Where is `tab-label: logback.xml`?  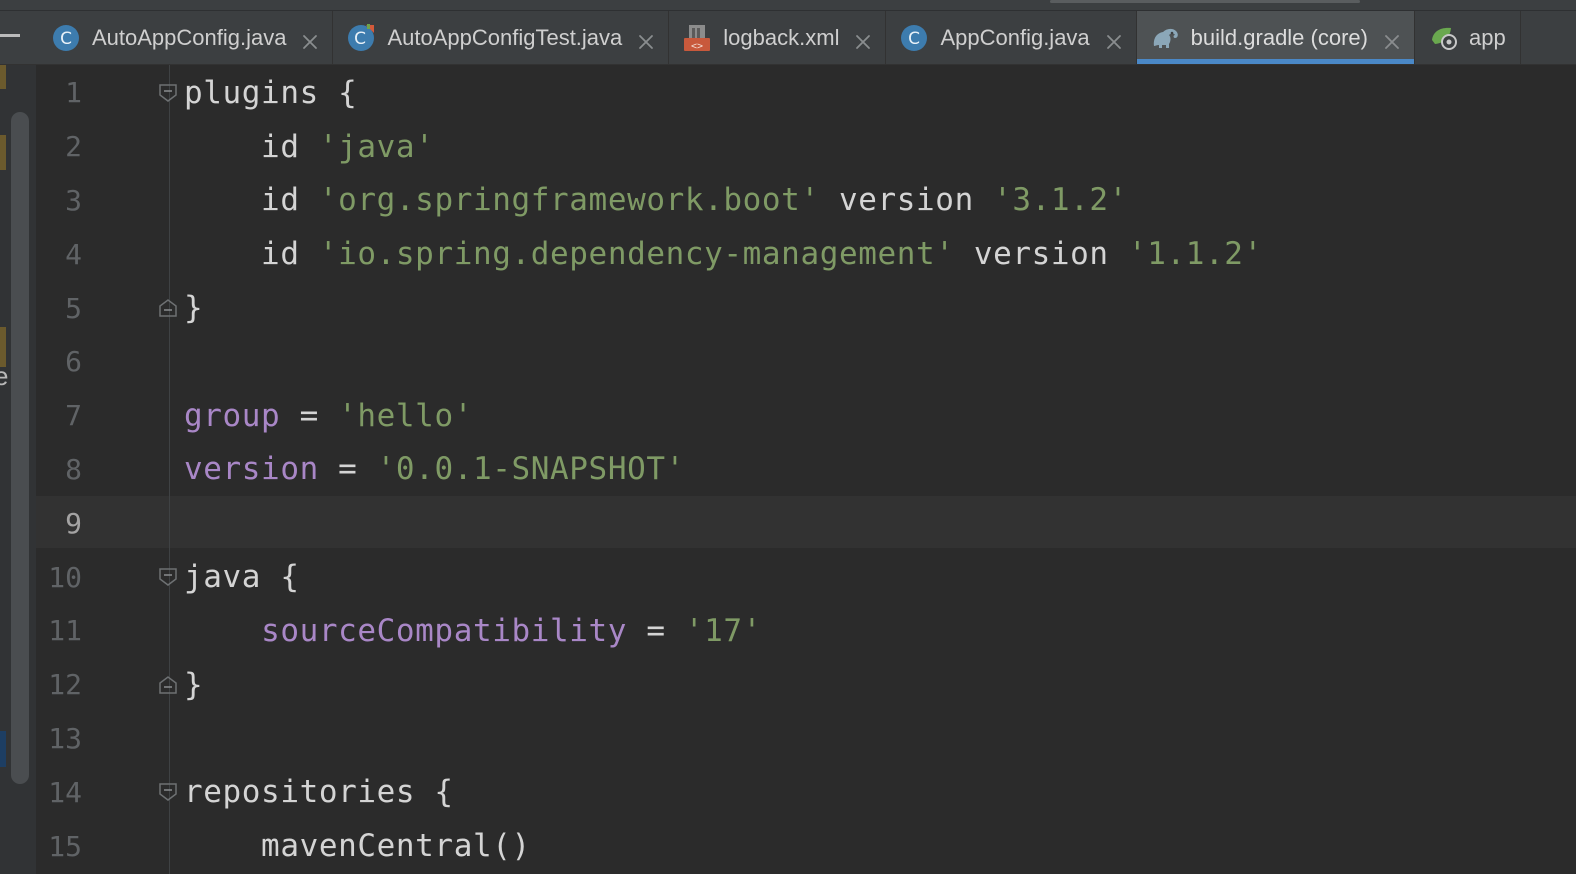 tab-label: logback.xml is located at coordinates (781, 37).